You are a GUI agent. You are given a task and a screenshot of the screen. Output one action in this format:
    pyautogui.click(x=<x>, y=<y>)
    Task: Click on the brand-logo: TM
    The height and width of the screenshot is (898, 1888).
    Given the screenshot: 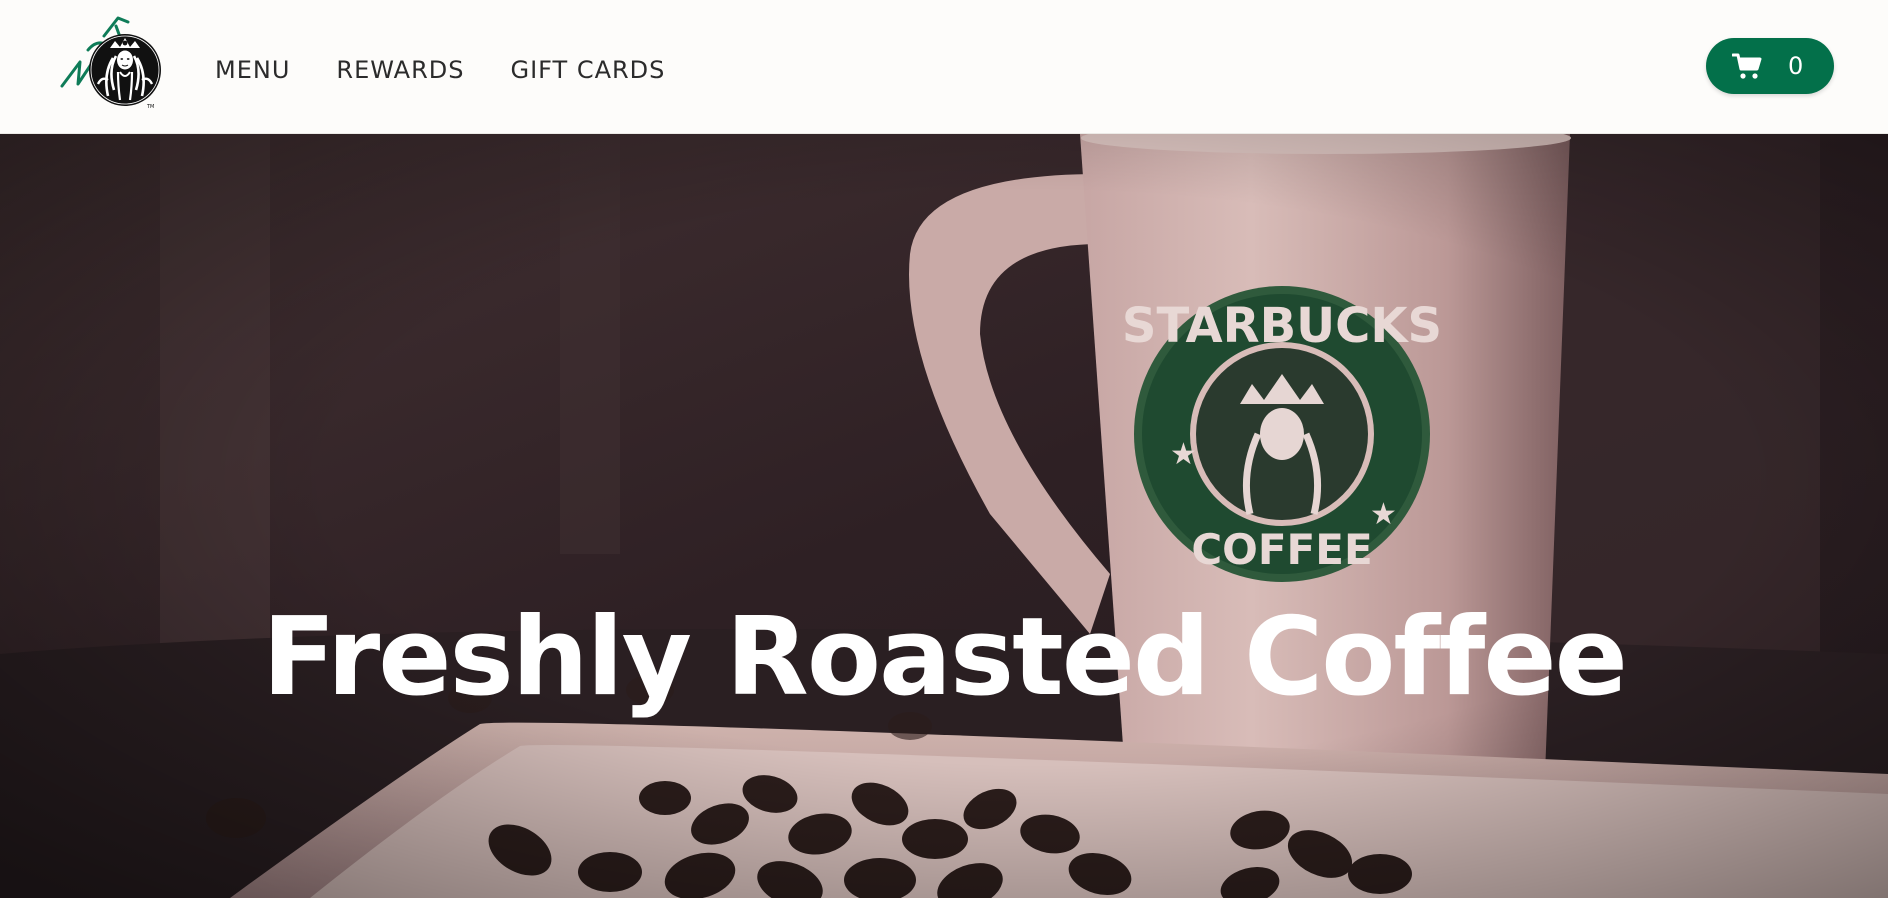 What is the action you would take?
    pyautogui.click(x=112, y=62)
    